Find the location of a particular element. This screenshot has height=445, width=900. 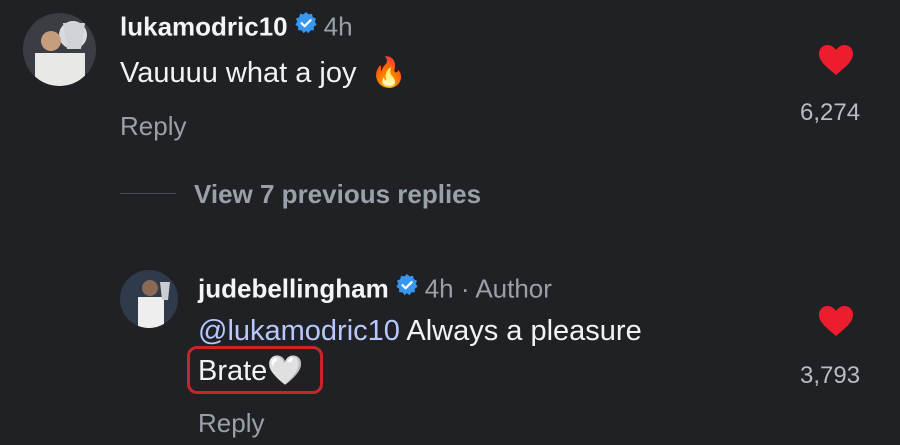

fire-emoji: 🔥 is located at coordinates (388, 73).